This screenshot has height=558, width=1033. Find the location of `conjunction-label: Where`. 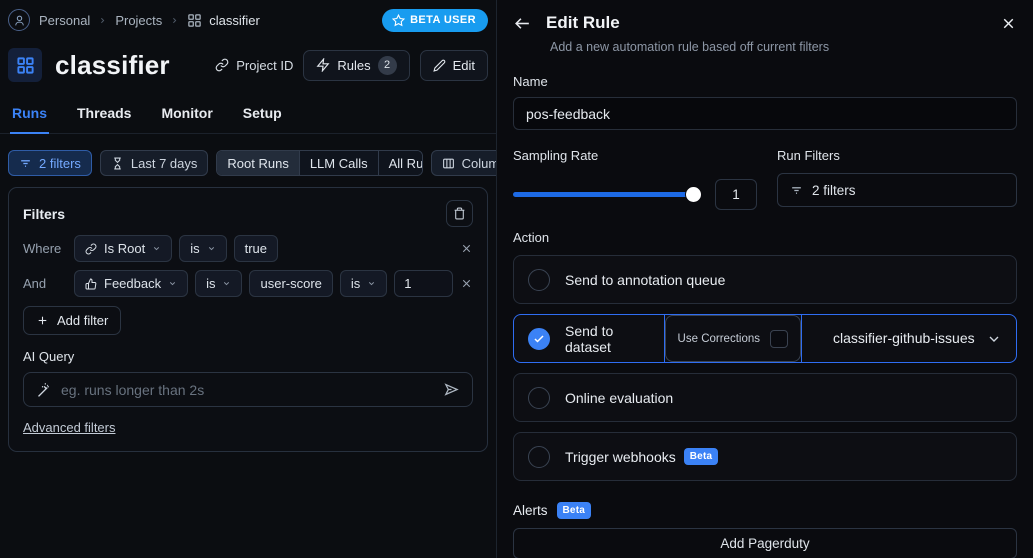

conjunction-label: Where is located at coordinates (42, 248).